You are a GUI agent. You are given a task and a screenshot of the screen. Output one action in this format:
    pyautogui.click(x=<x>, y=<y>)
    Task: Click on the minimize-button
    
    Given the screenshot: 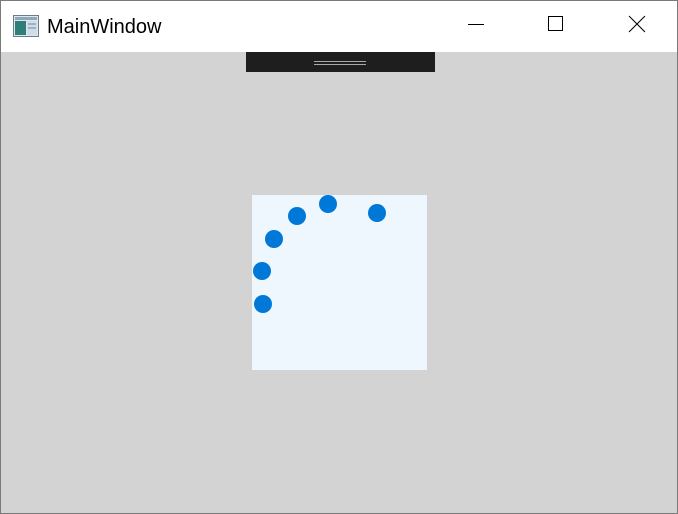 What is the action you would take?
    pyautogui.click(x=476, y=26)
    